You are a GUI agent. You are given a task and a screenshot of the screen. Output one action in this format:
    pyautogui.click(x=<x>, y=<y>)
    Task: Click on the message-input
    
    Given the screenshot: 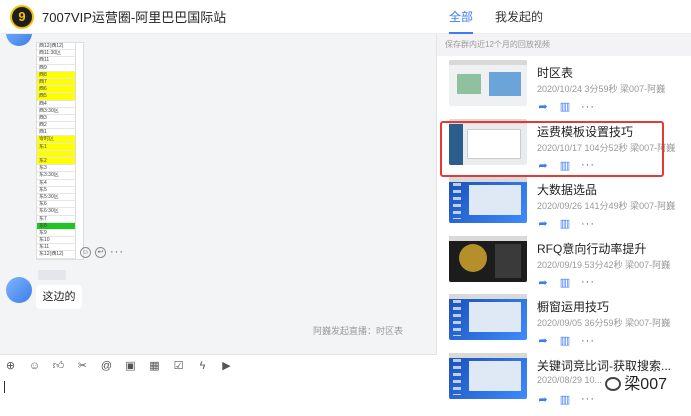 What is the action you would take?
    pyautogui.click(x=218, y=397)
    